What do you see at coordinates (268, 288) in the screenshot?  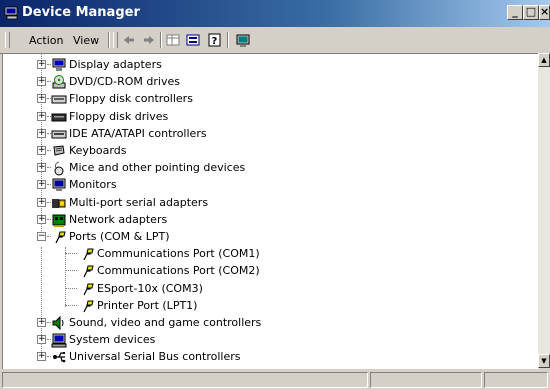 I see `tree-device-item: ESport-10x (COM3)` at bounding box center [268, 288].